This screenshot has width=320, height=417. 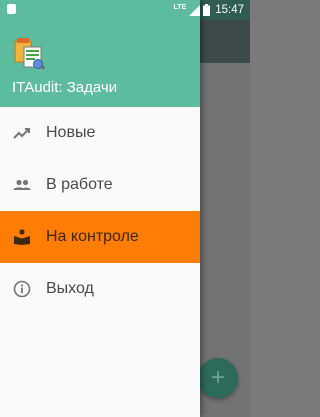 What do you see at coordinates (195, 10) in the screenshot?
I see `signal-icon` at bounding box center [195, 10].